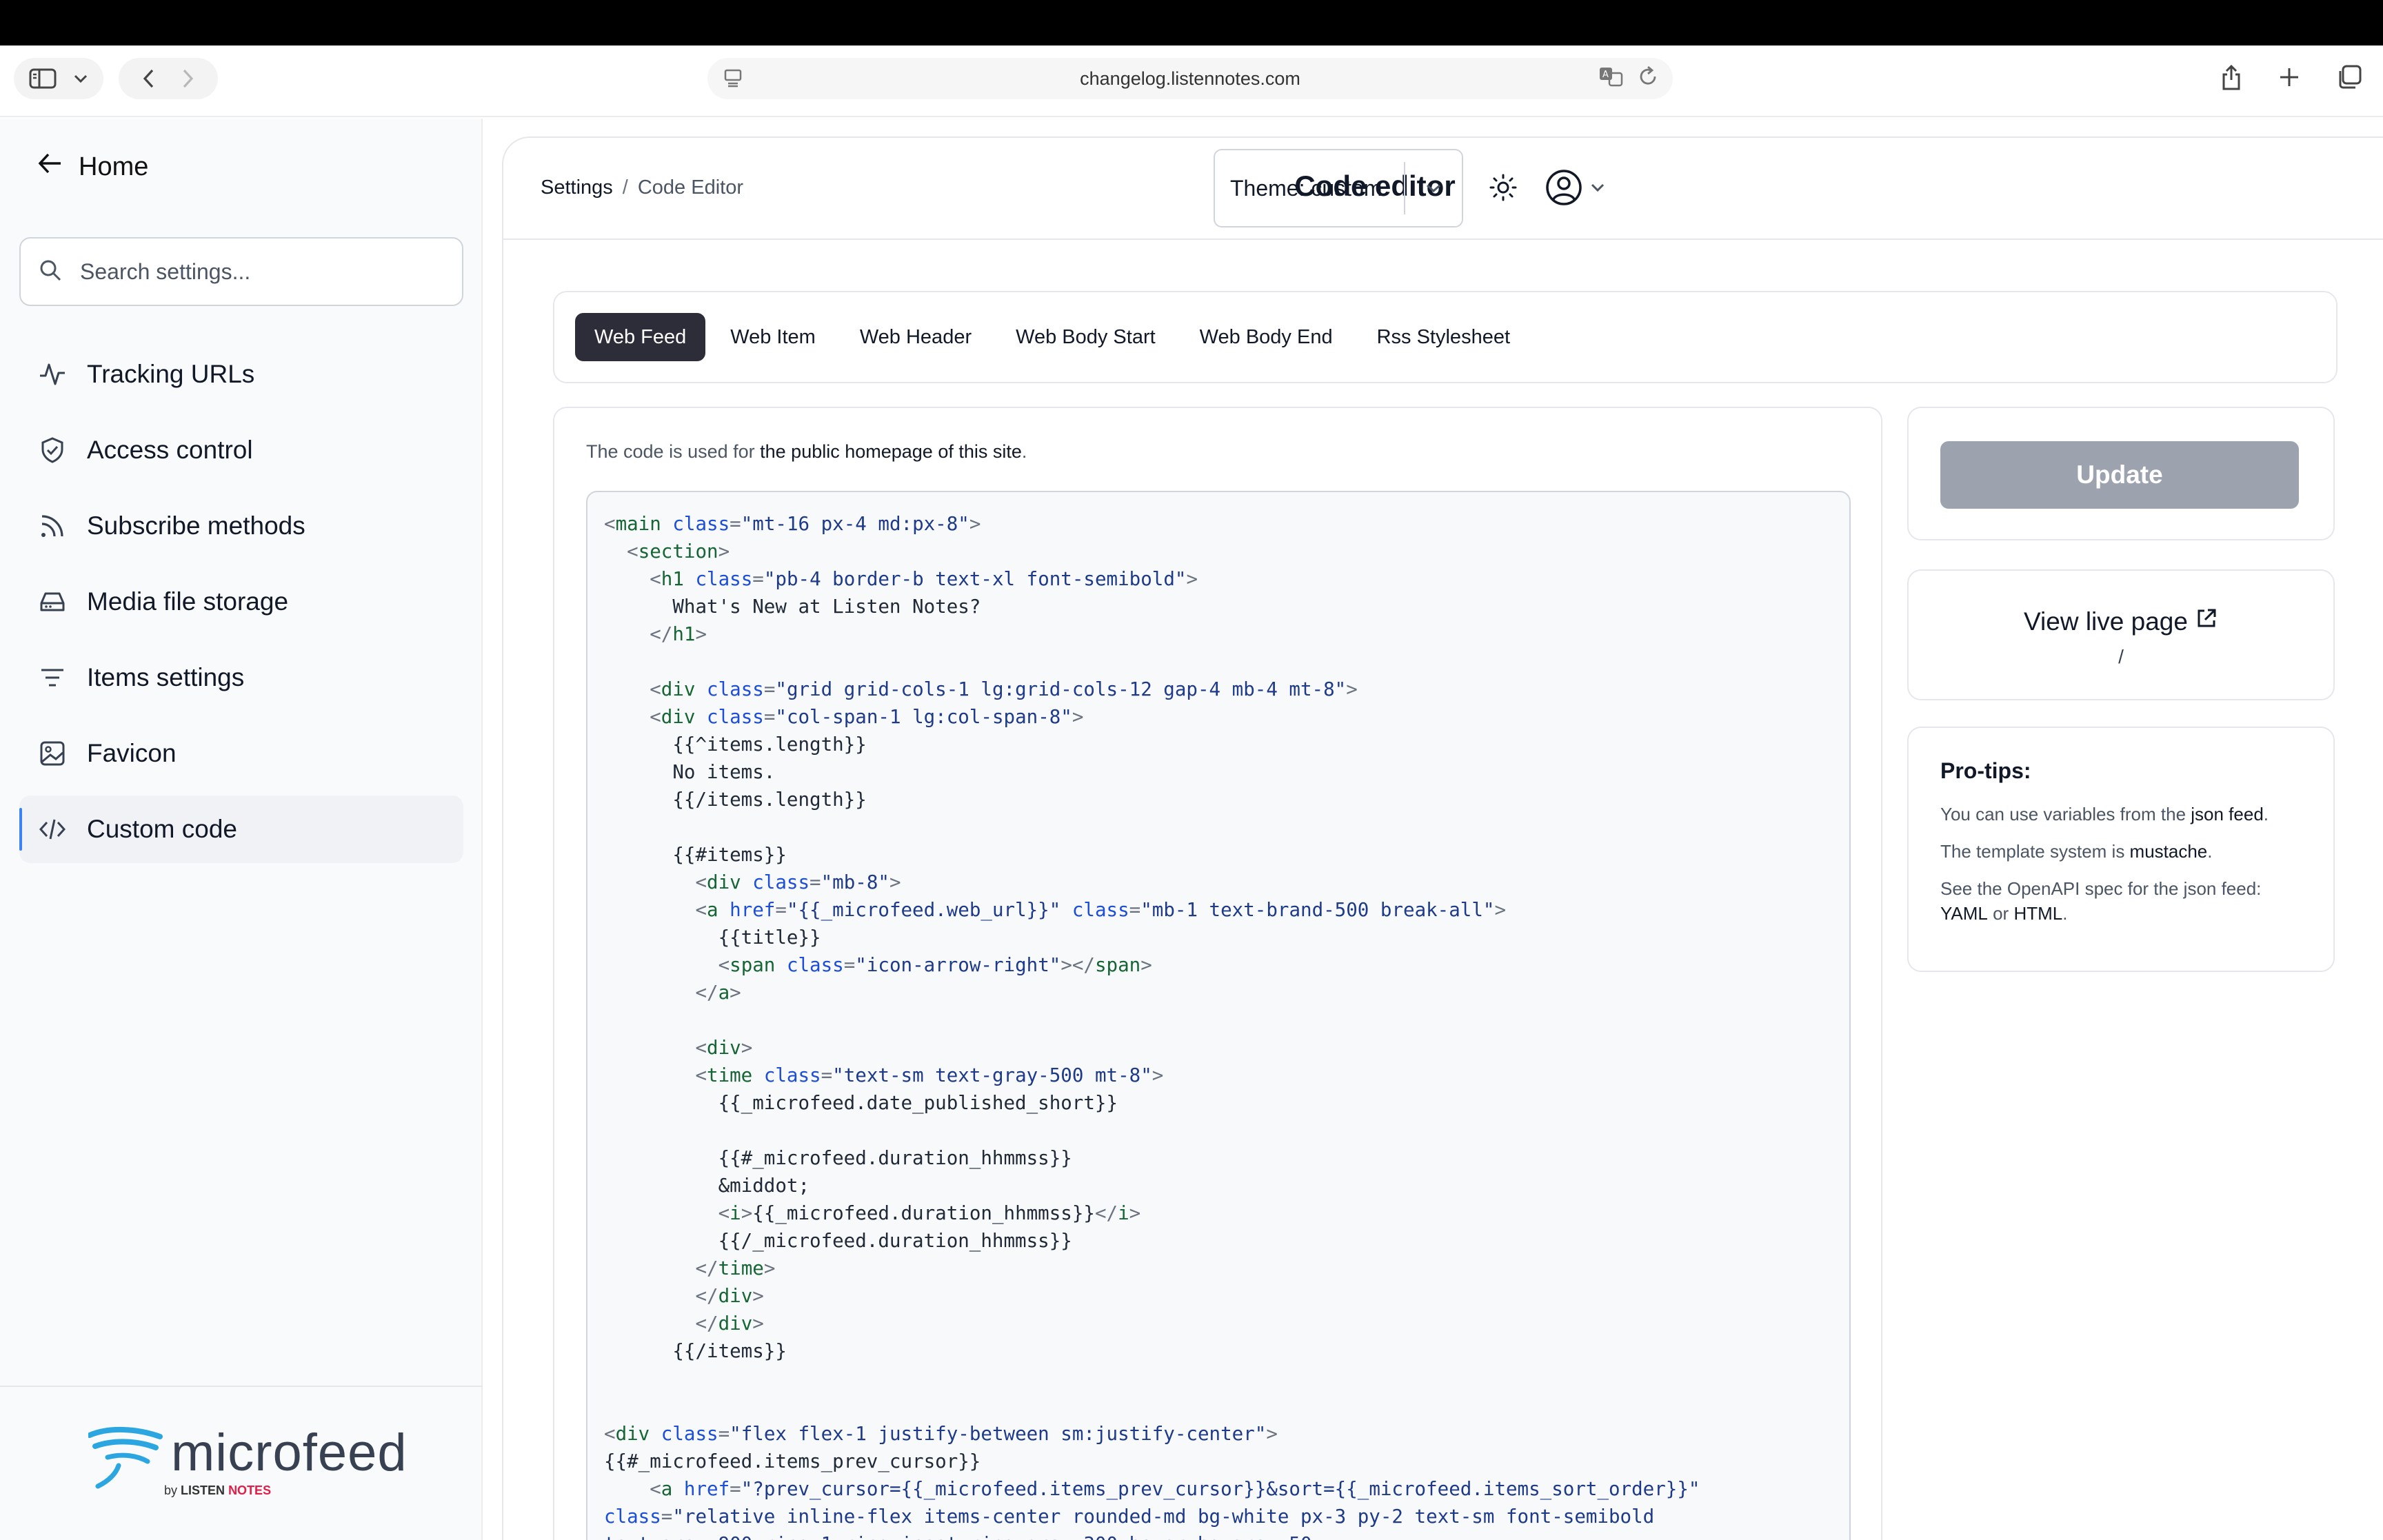 This screenshot has width=2383, height=1540. What do you see at coordinates (1564, 189) in the screenshot?
I see `user-circle-icon` at bounding box center [1564, 189].